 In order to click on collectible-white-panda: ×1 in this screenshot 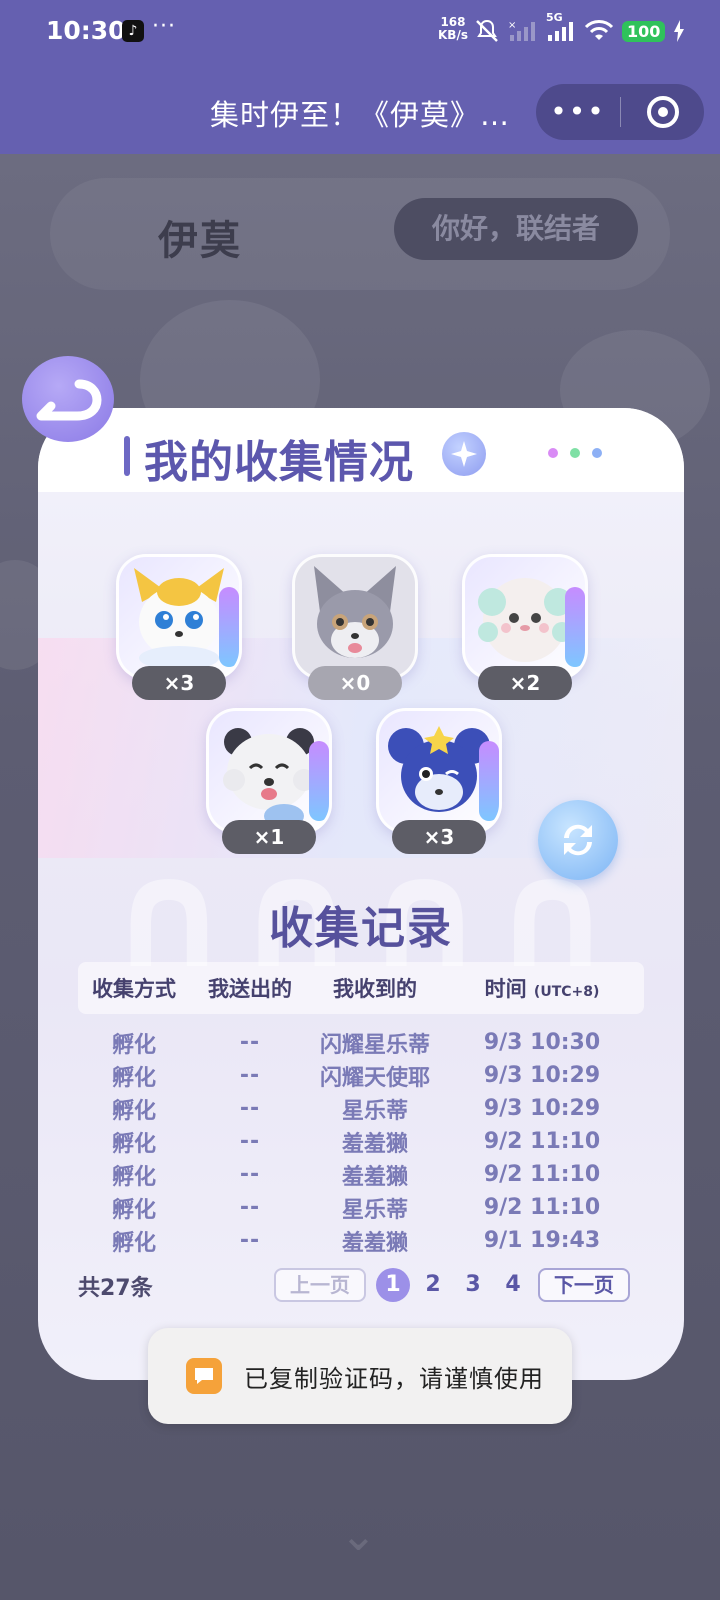, I will do `click(269, 783)`.